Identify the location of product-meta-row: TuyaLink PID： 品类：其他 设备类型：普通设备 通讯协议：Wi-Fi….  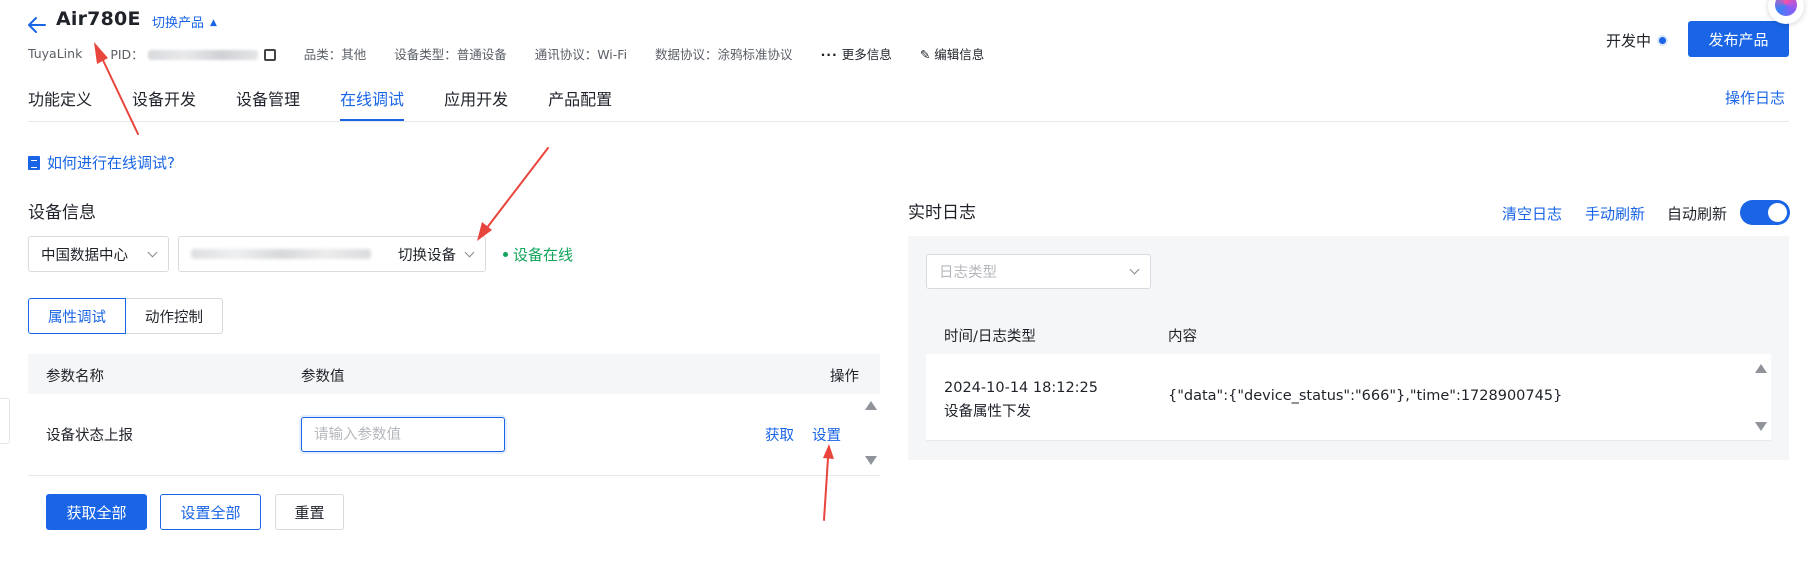
(520, 53).